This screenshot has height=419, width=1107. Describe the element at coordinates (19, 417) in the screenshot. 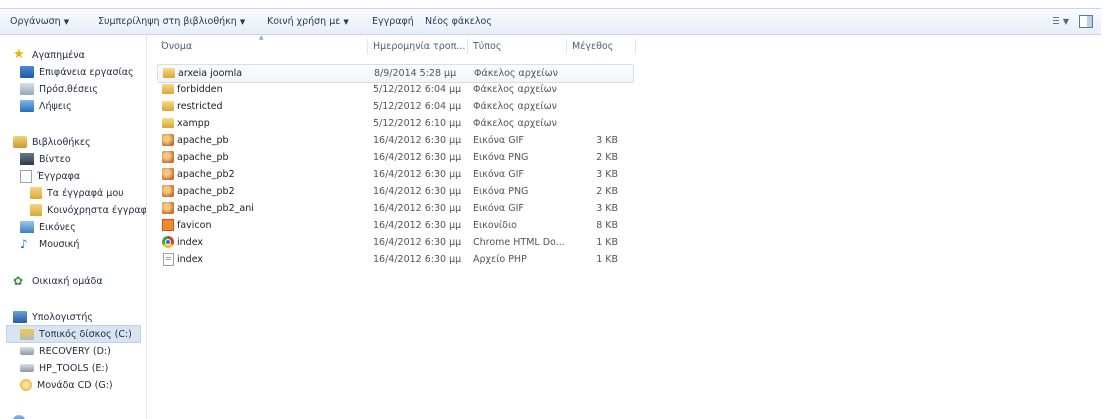

I see `network-icon` at that location.